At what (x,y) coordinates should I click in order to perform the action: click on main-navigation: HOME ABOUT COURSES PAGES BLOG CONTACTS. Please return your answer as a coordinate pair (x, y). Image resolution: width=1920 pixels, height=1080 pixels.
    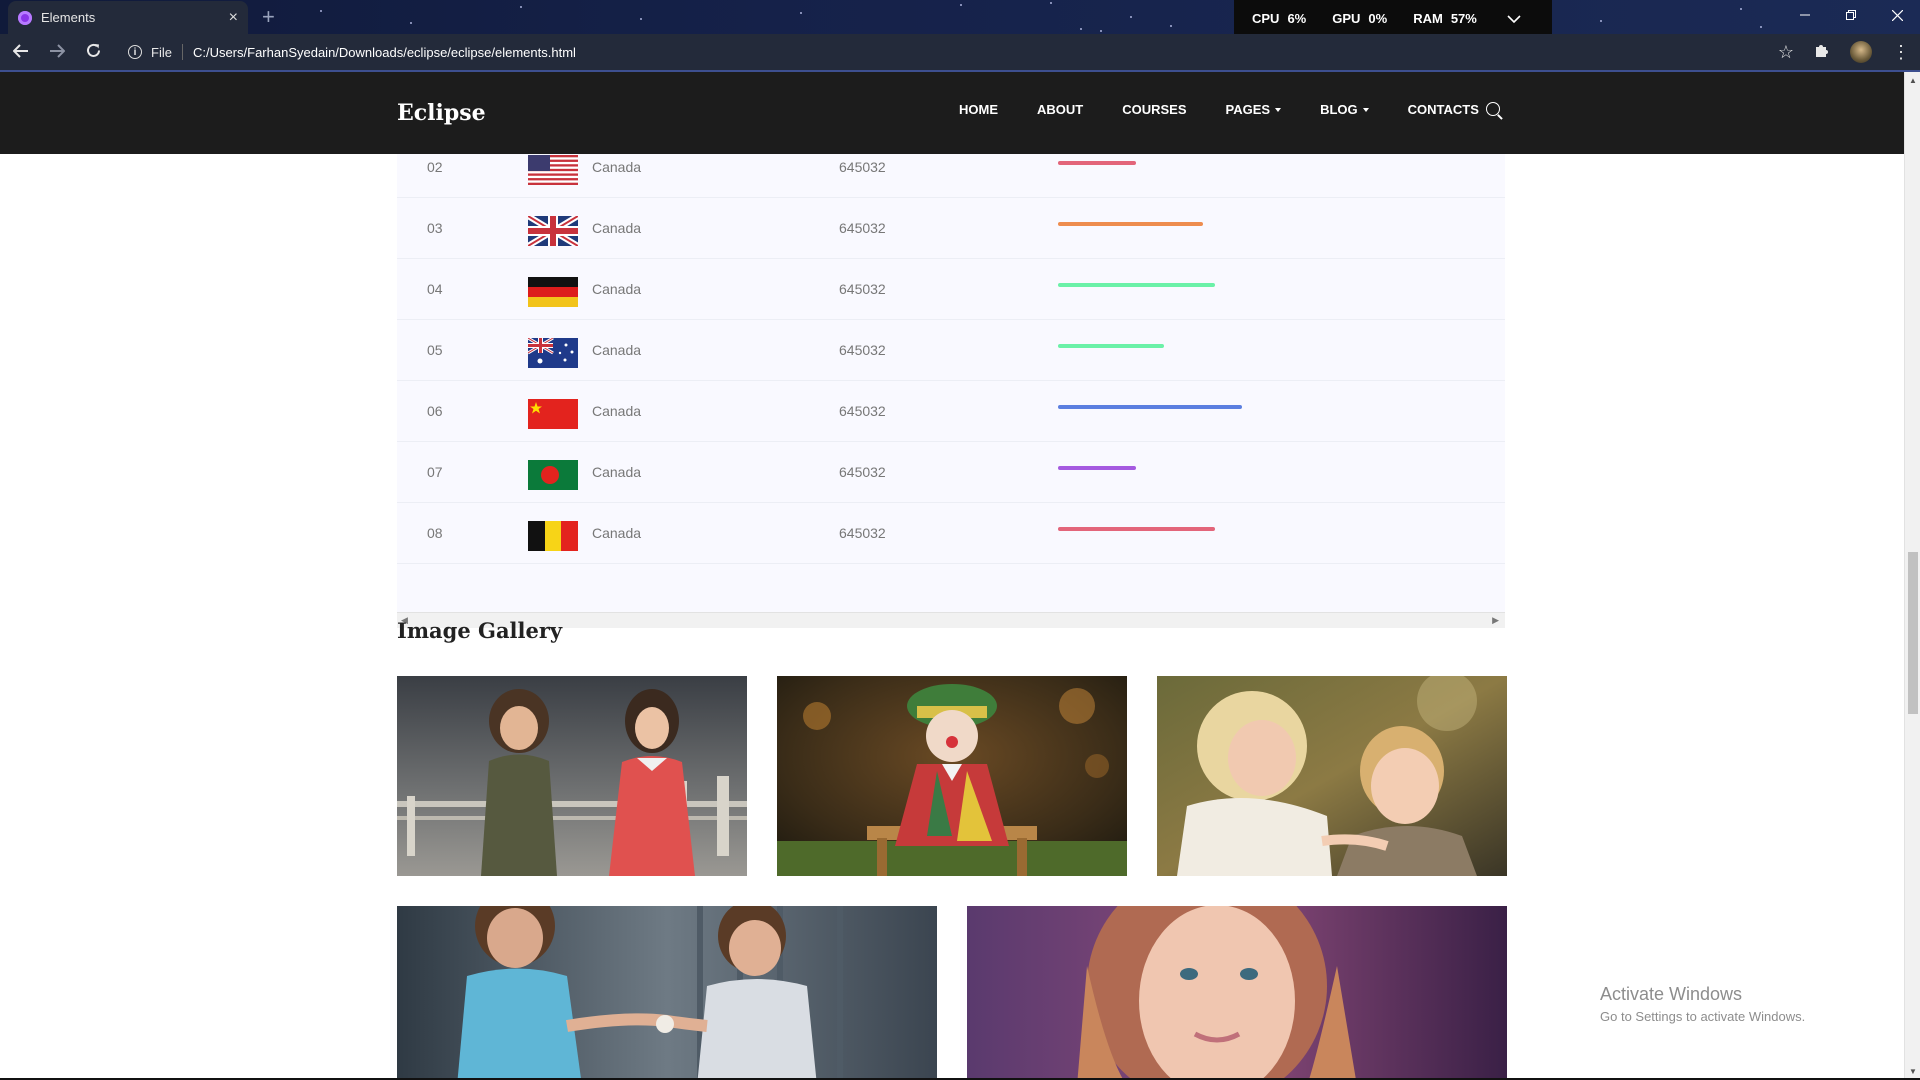
    Looking at the image, I should click on (1238, 109).